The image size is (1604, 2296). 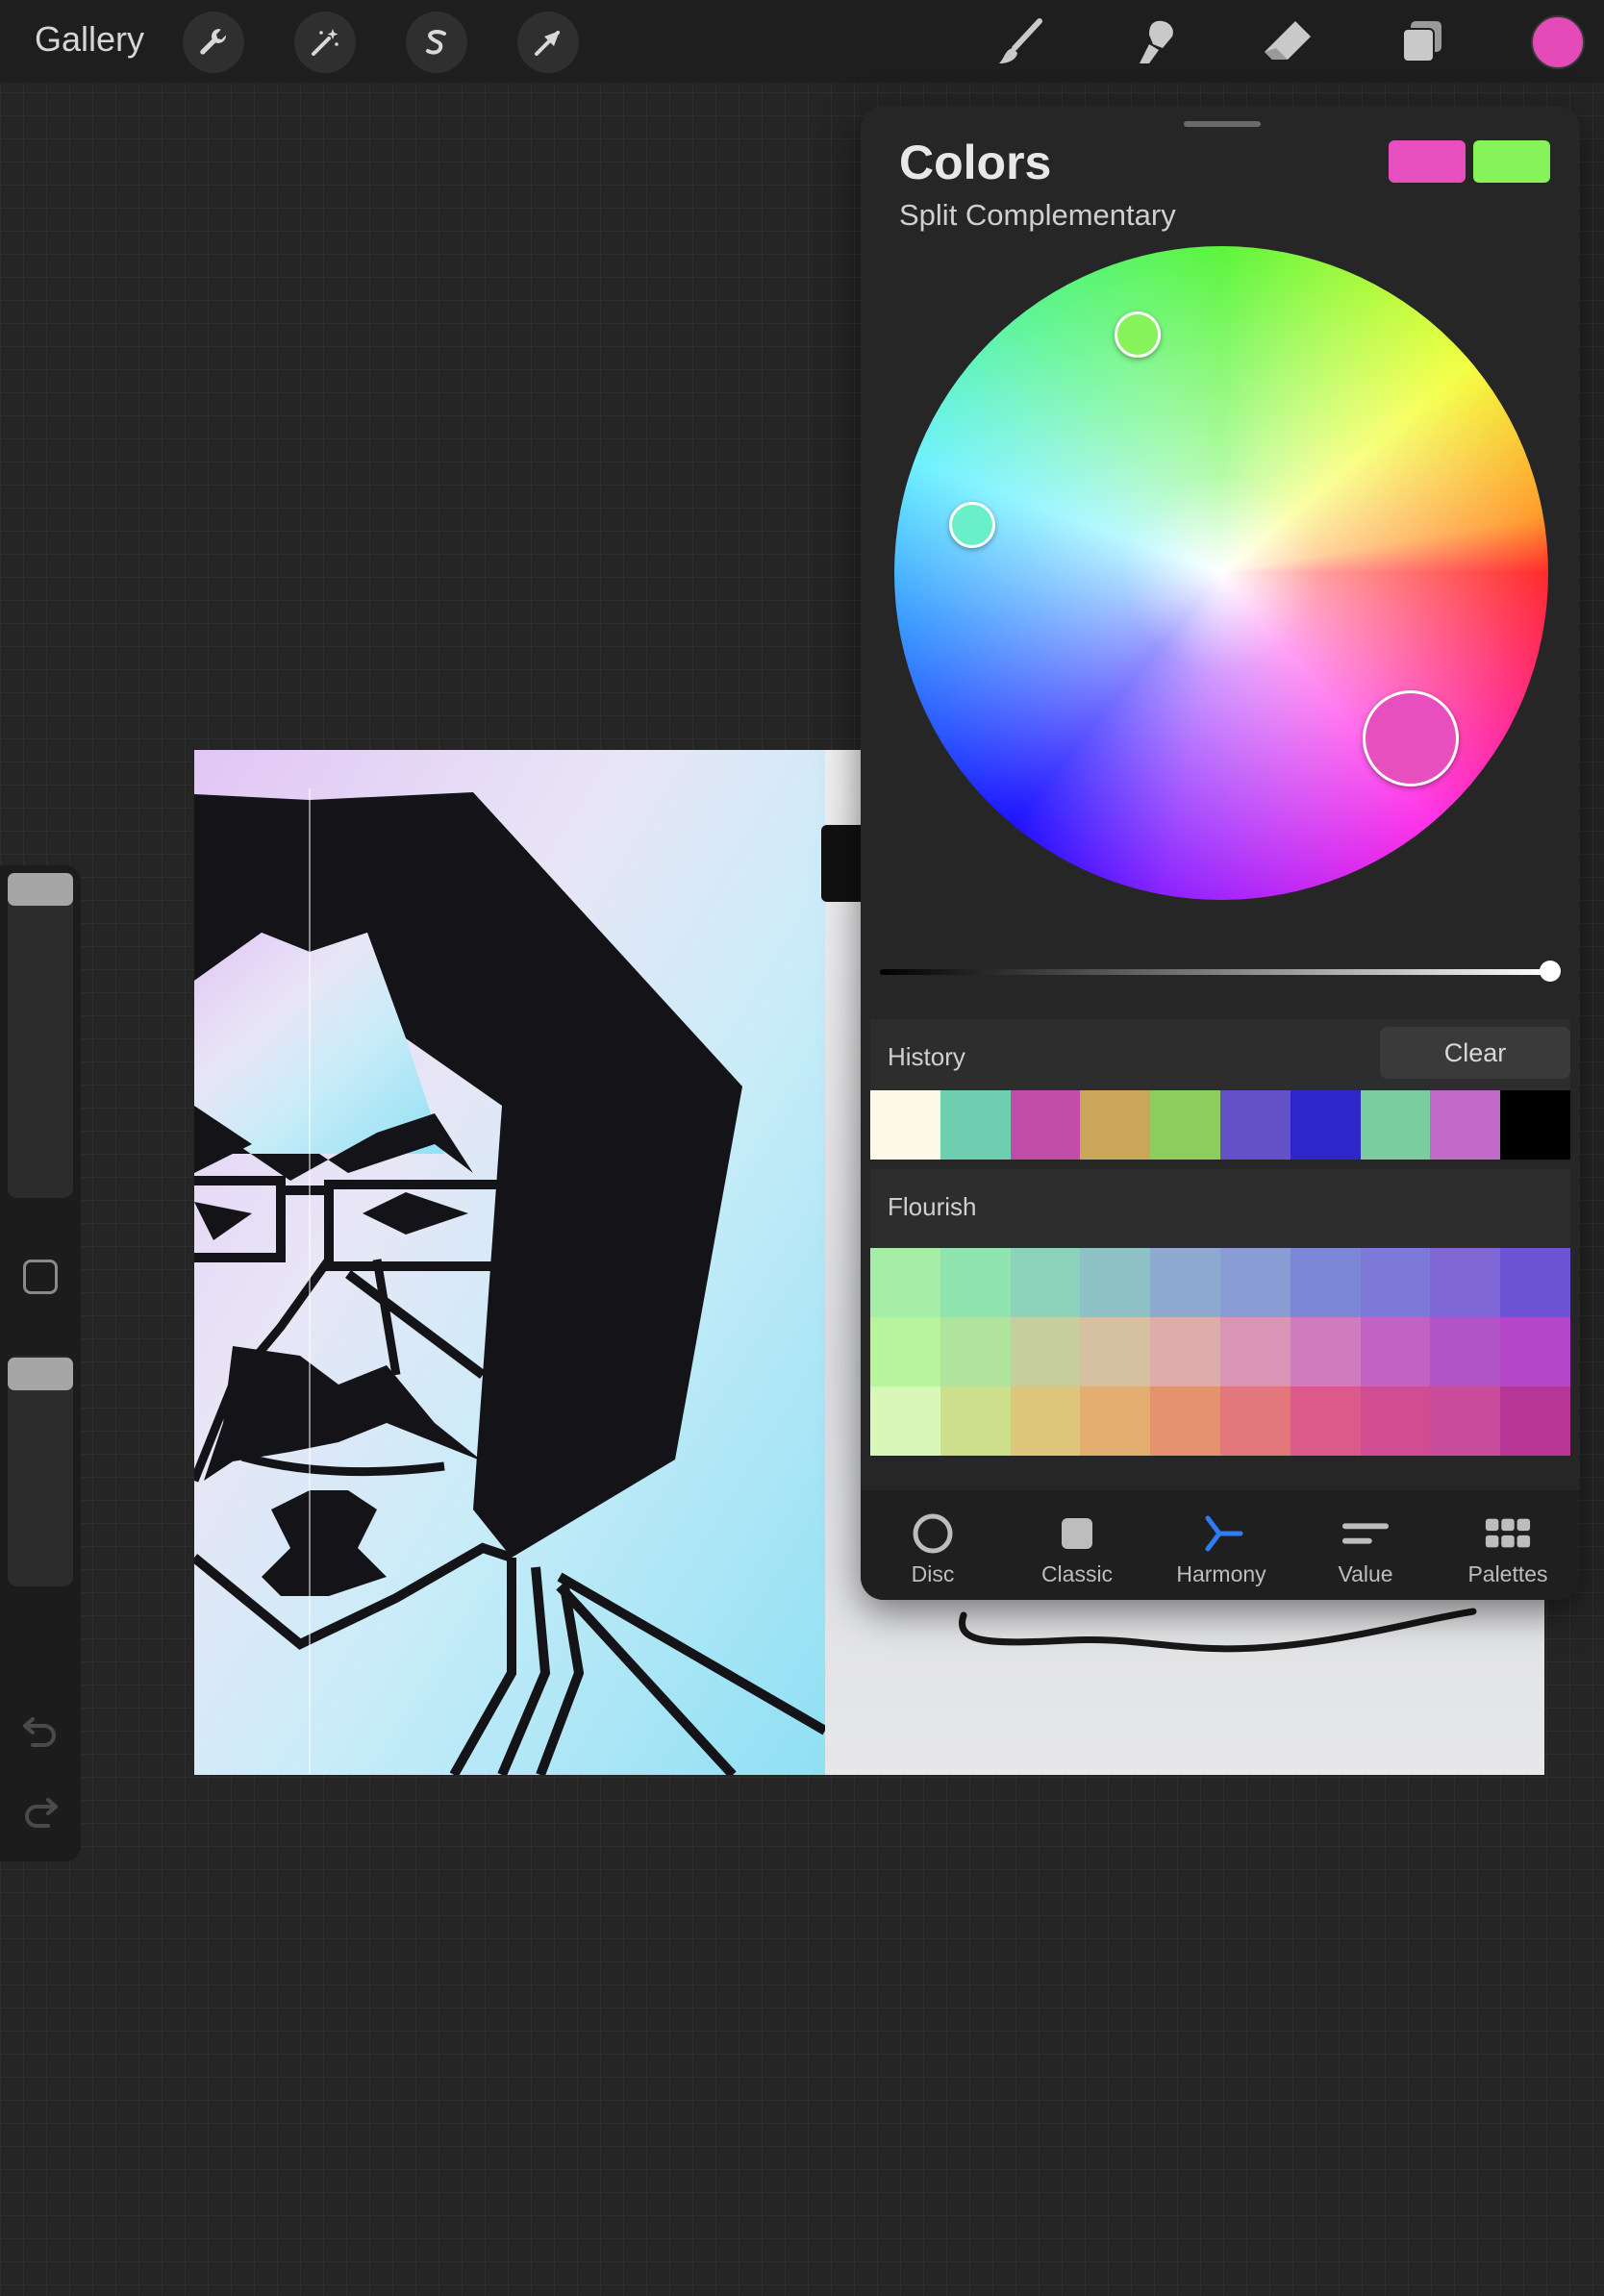 I want to click on tab-label: Disc, so click(x=933, y=1573).